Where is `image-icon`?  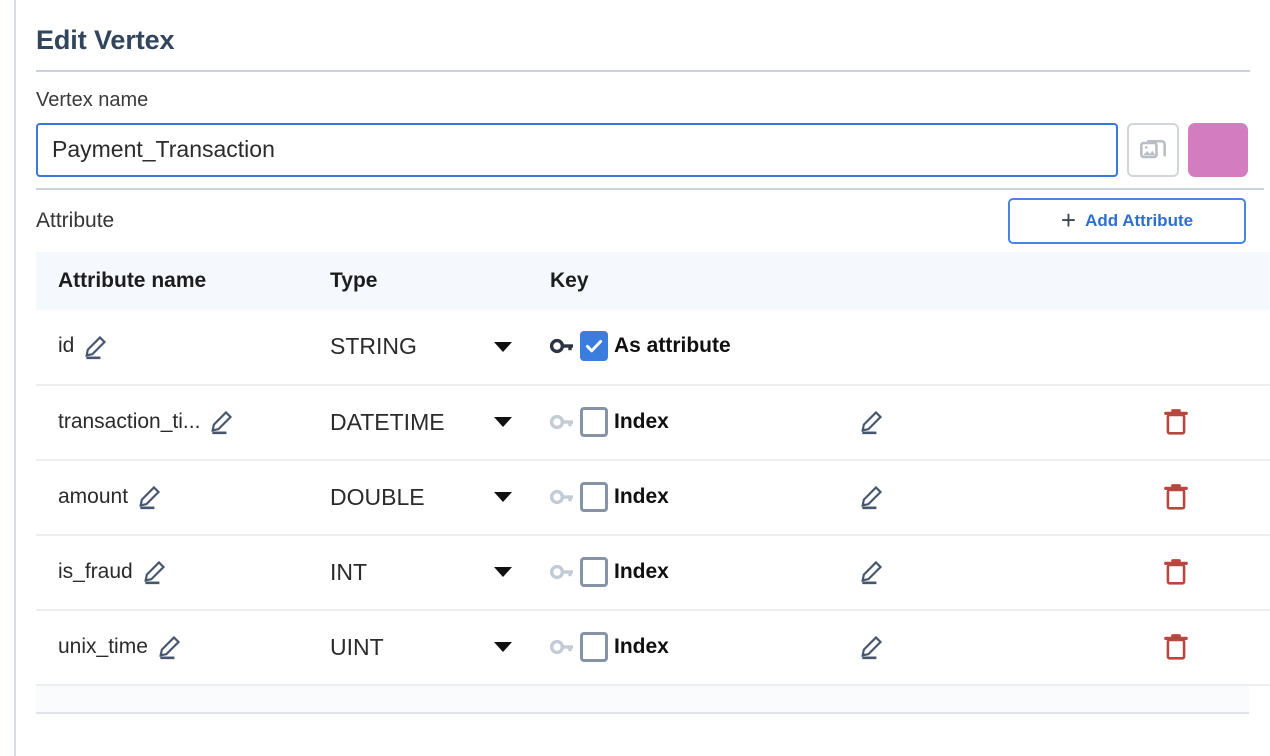 image-icon is located at coordinates (1153, 148).